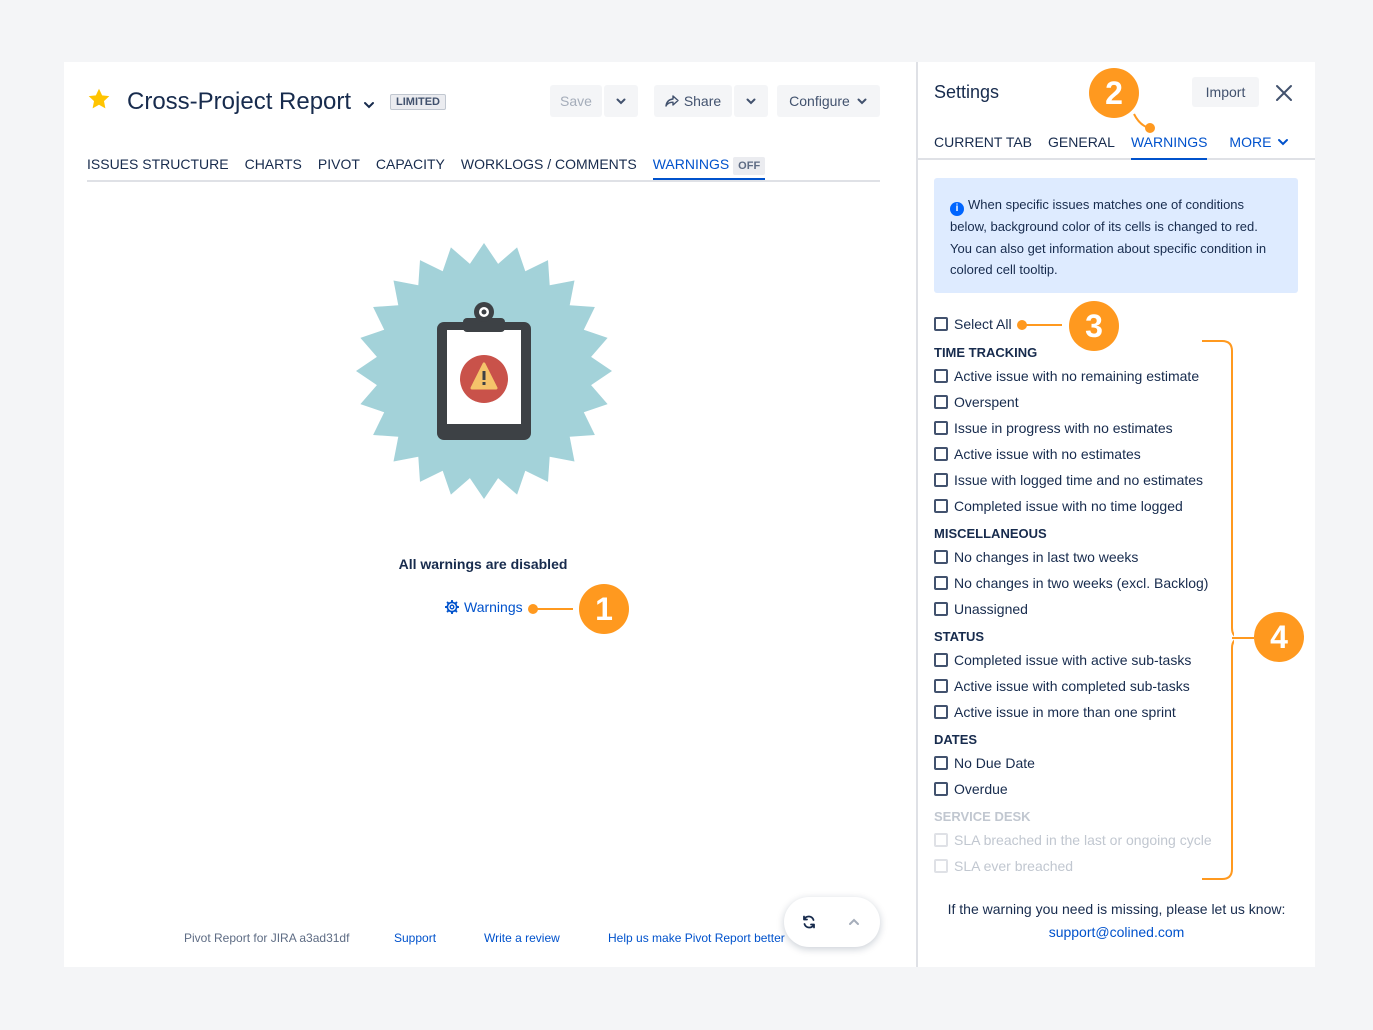  What do you see at coordinates (522, 938) in the screenshot?
I see `footer-review-link: Write a review` at bounding box center [522, 938].